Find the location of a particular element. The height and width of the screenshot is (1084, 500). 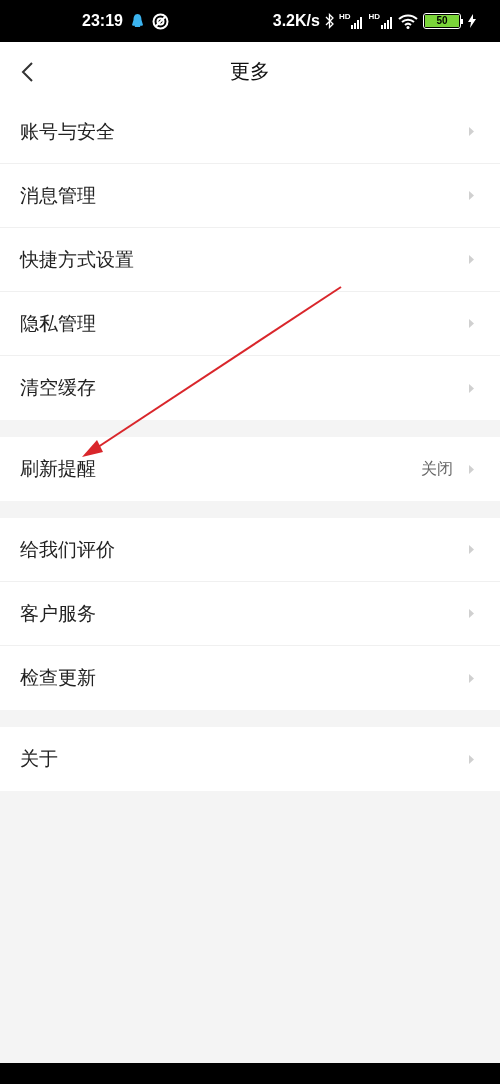

clock-time: 23:19 is located at coordinates (102, 21).